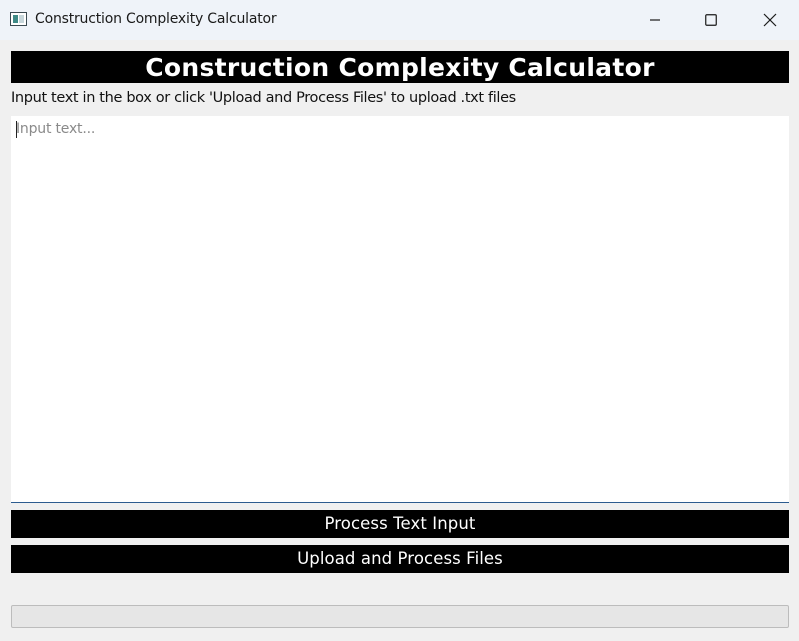 The height and width of the screenshot is (641, 799). I want to click on close-icon, so click(770, 20).